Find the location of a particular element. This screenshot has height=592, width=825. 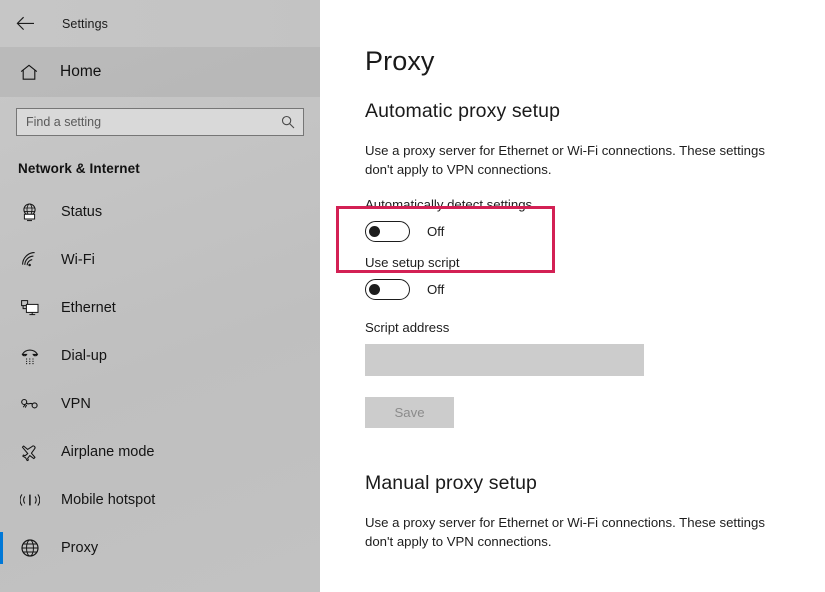

vpn-key-icon is located at coordinates (30, 404).